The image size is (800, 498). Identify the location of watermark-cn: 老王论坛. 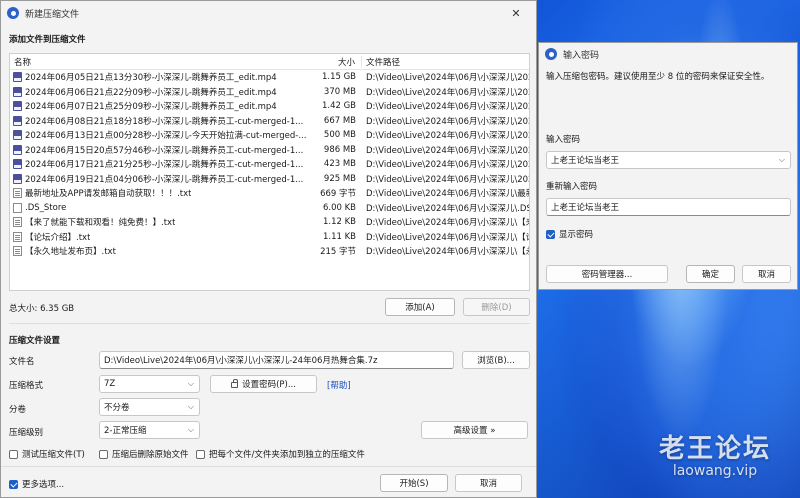
(714, 449).